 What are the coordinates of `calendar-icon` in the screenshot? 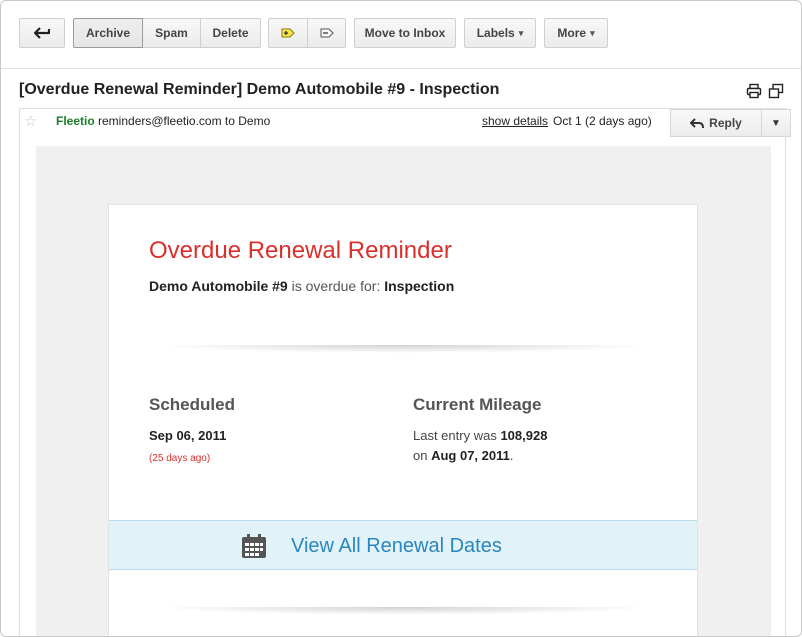 It's located at (254, 546).